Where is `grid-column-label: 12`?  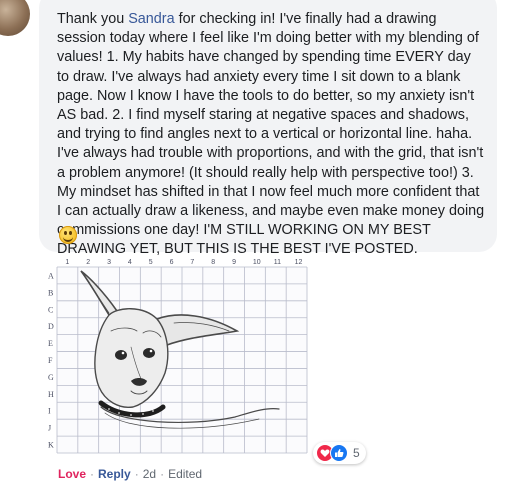
grid-column-label: 12 is located at coordinates (299, 262).